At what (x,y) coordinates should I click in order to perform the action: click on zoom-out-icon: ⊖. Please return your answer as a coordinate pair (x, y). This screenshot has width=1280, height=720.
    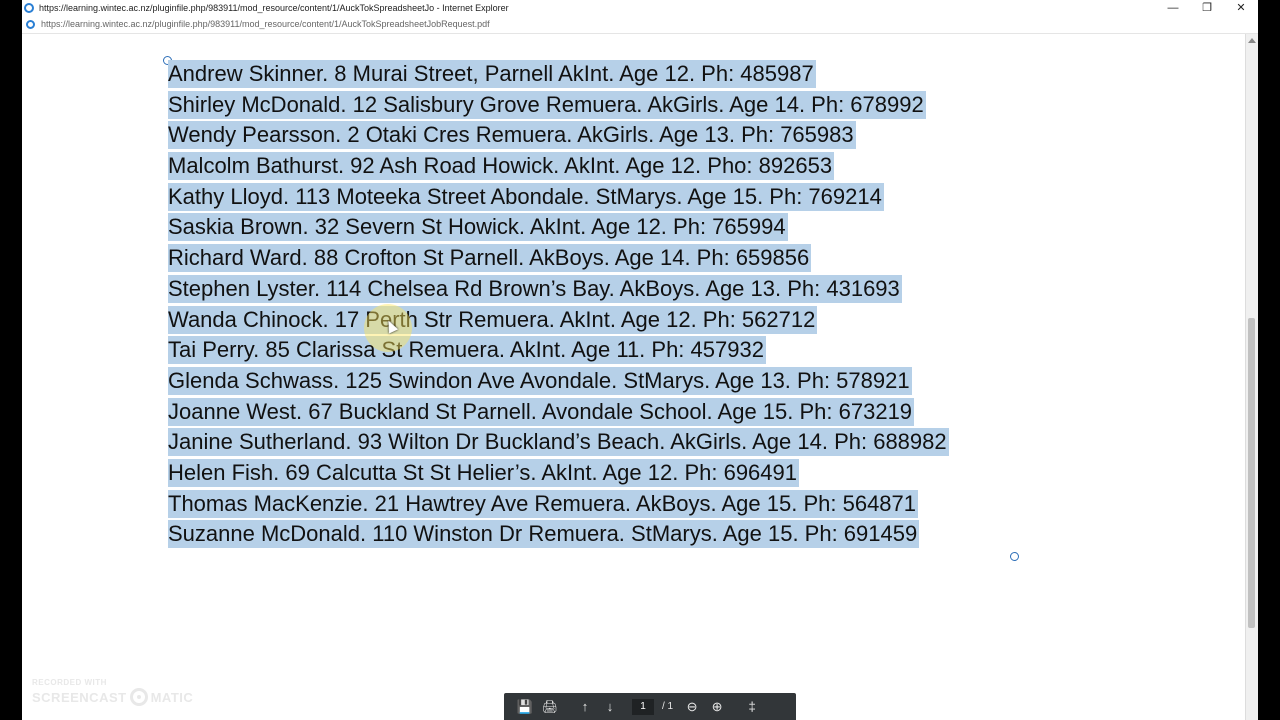
    Looking at the image, I should click on (692, 707).